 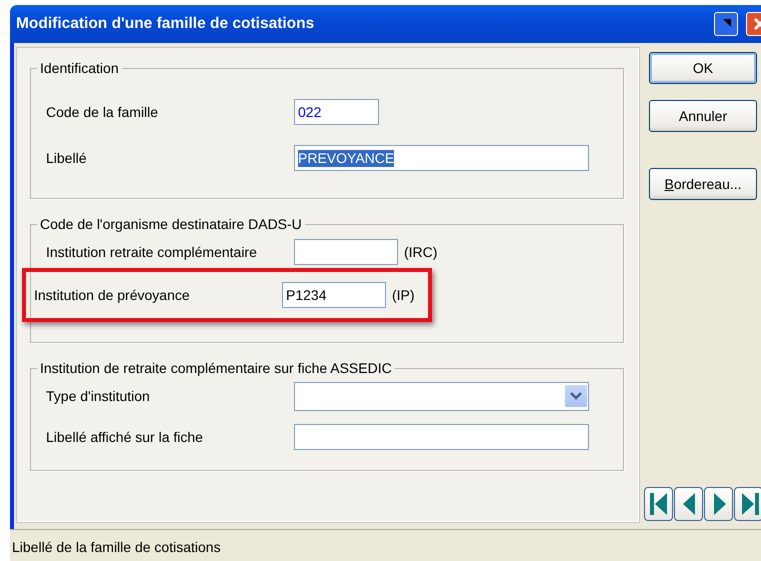 What do you see at coordinates (166, 24) in the screenshot?
I see `window-title: Modification d'une famille de cotisations` at bounding box center [166, 24].